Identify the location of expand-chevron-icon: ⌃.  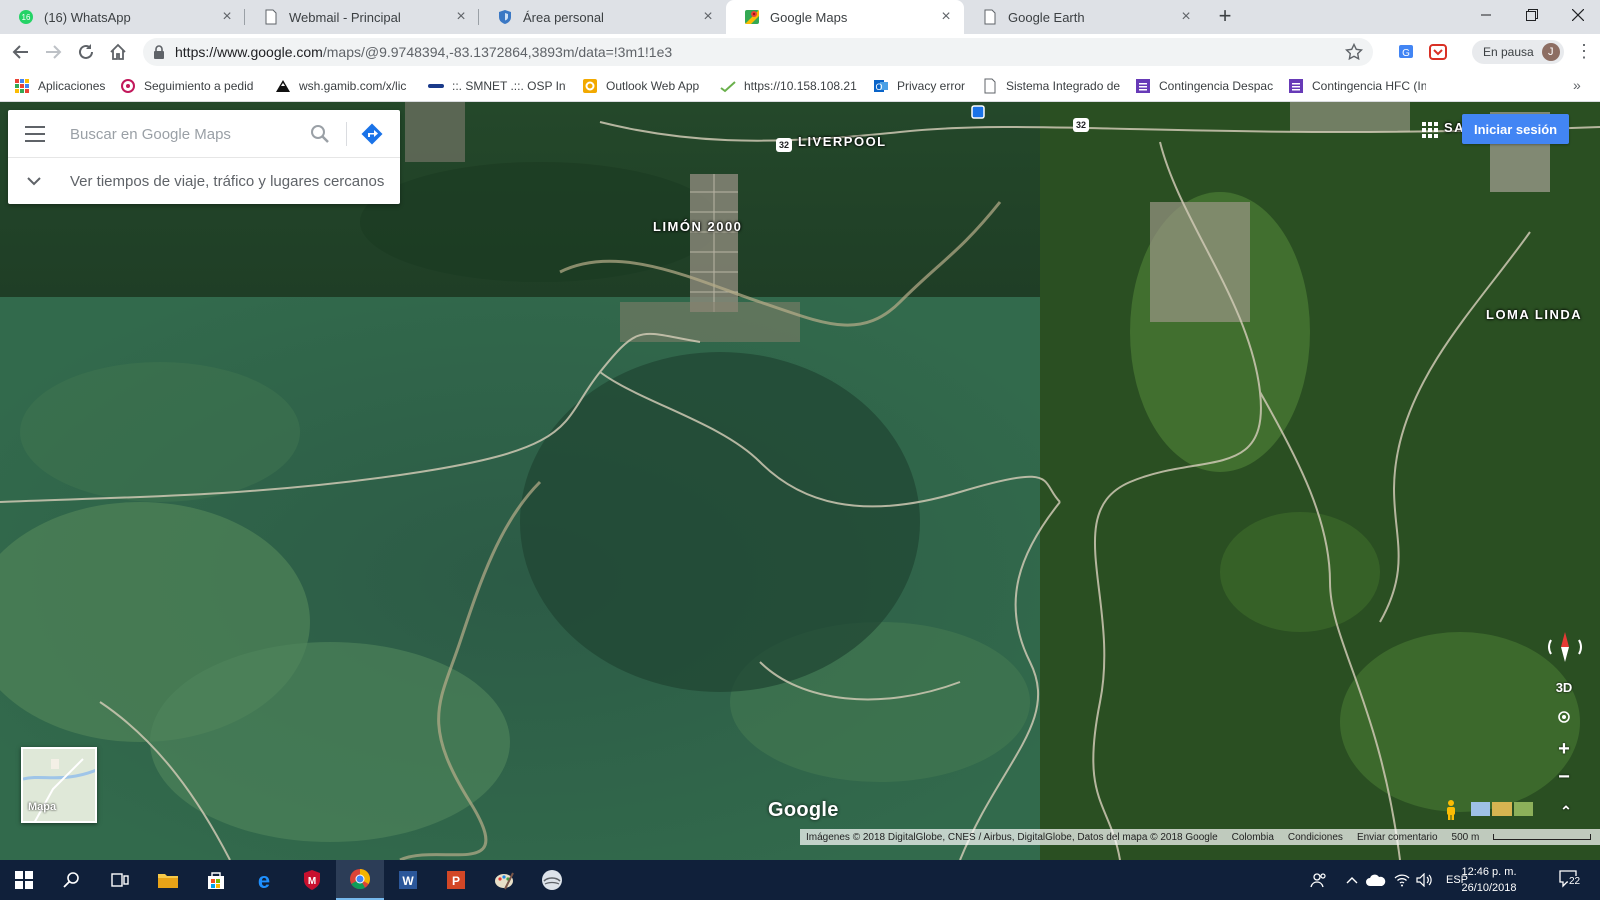
(1566, 811).